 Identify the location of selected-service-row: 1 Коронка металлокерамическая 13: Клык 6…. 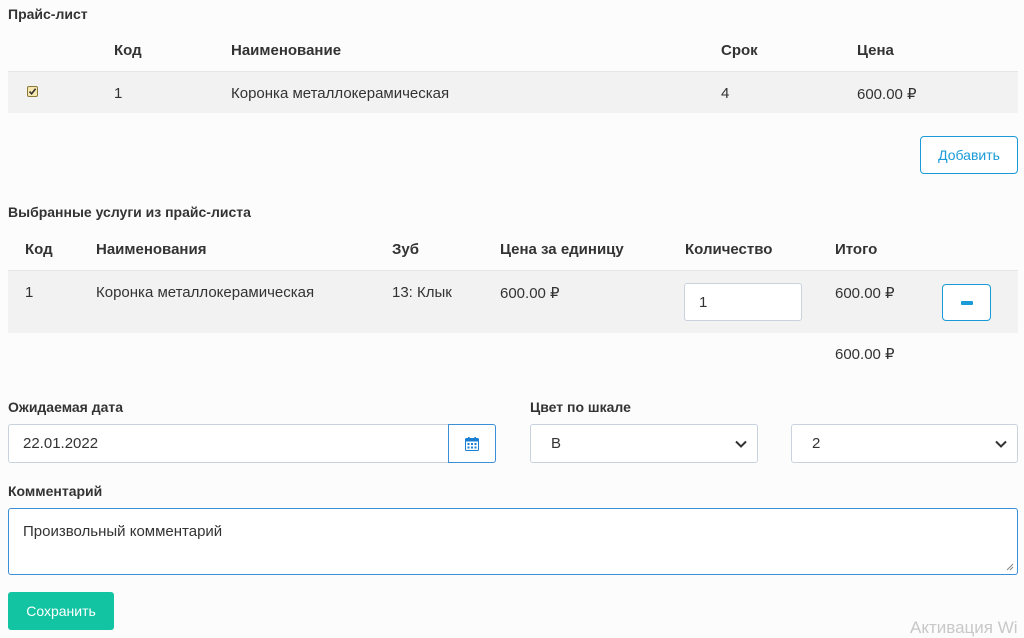
(513, 301).